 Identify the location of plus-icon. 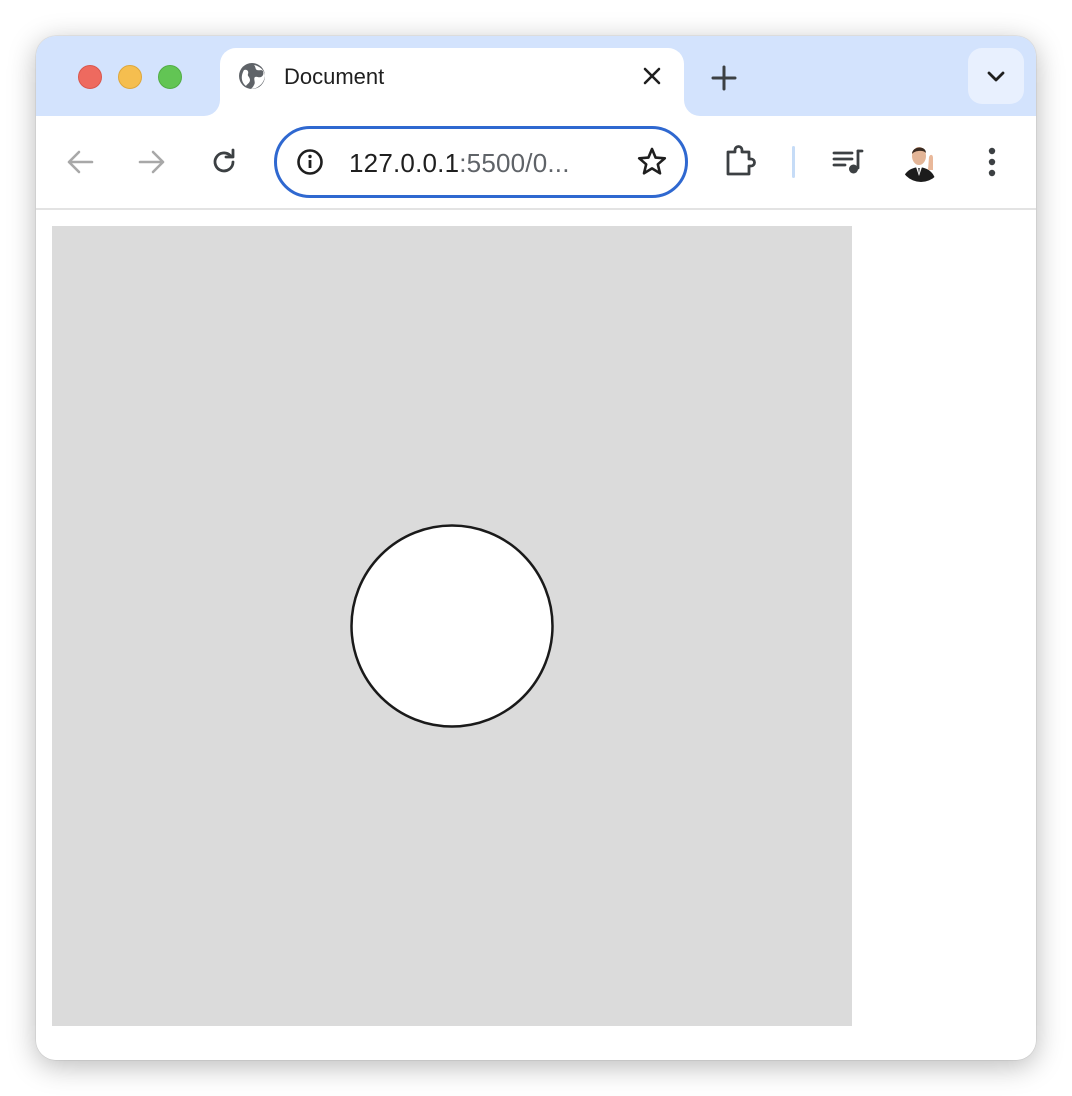
(724, 78).